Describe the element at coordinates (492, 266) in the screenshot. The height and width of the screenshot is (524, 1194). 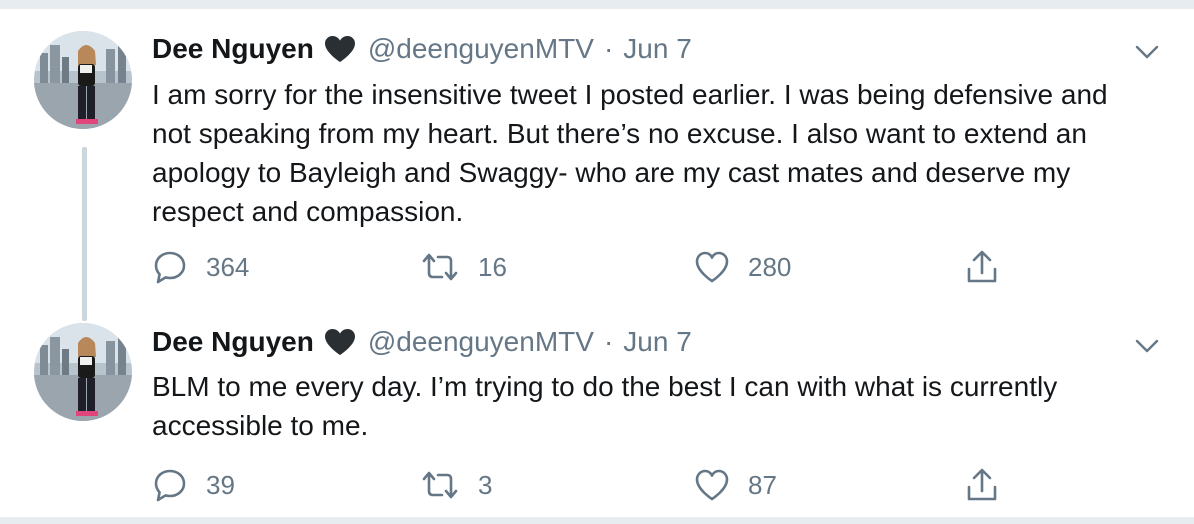
I see `retweet-count: 16` at that location.